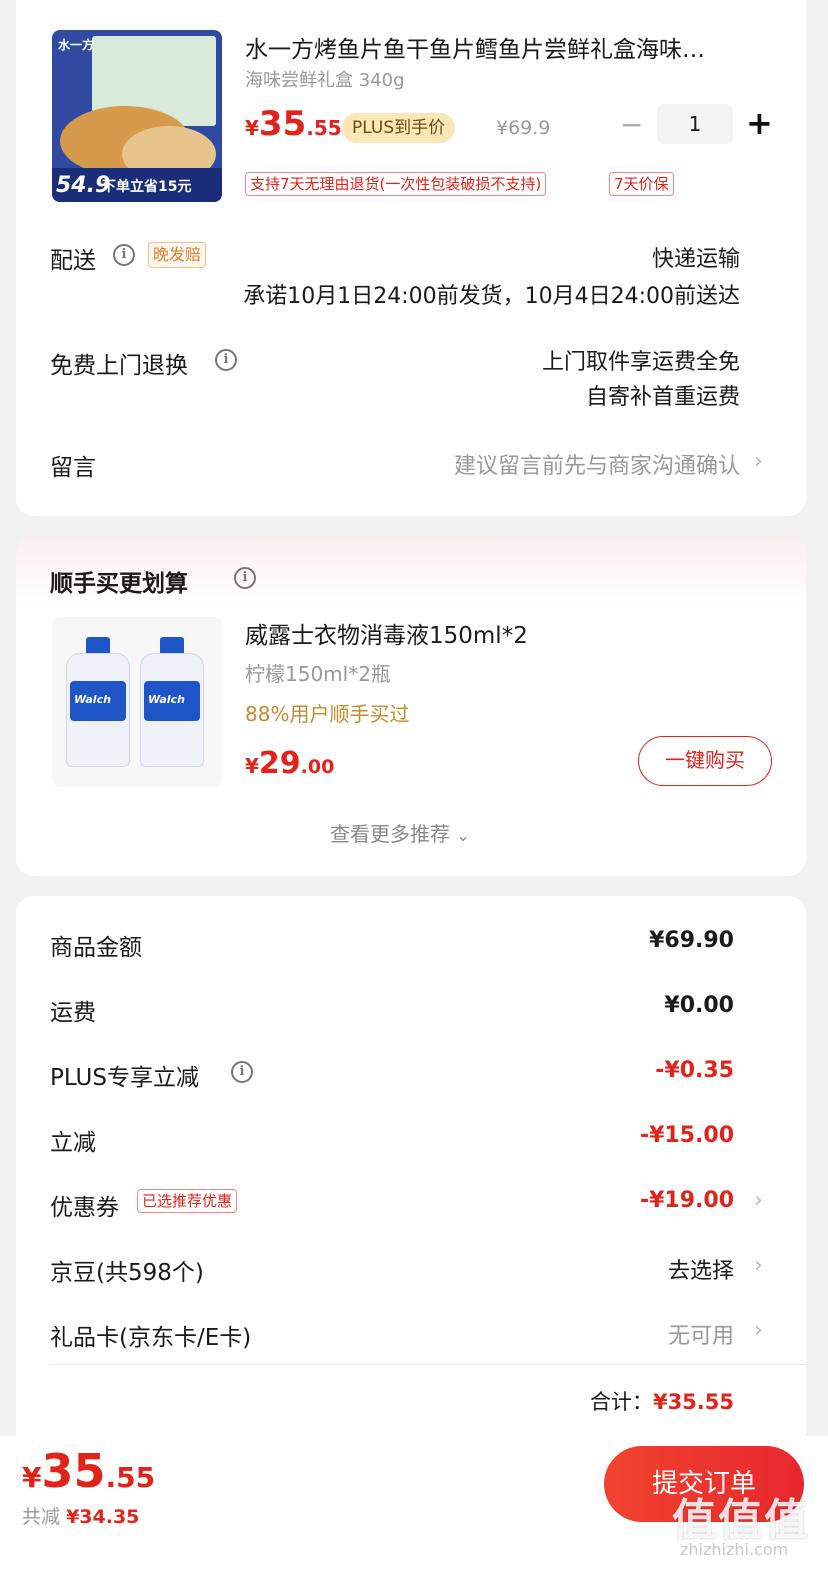  I want to click on price-int: 29, so click(279, 763).